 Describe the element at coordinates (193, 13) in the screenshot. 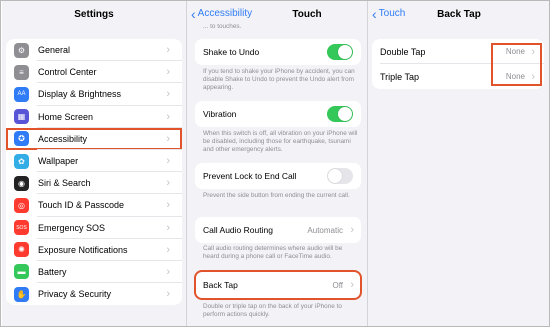

I see `chevron-left-icon: ‹` at that location.